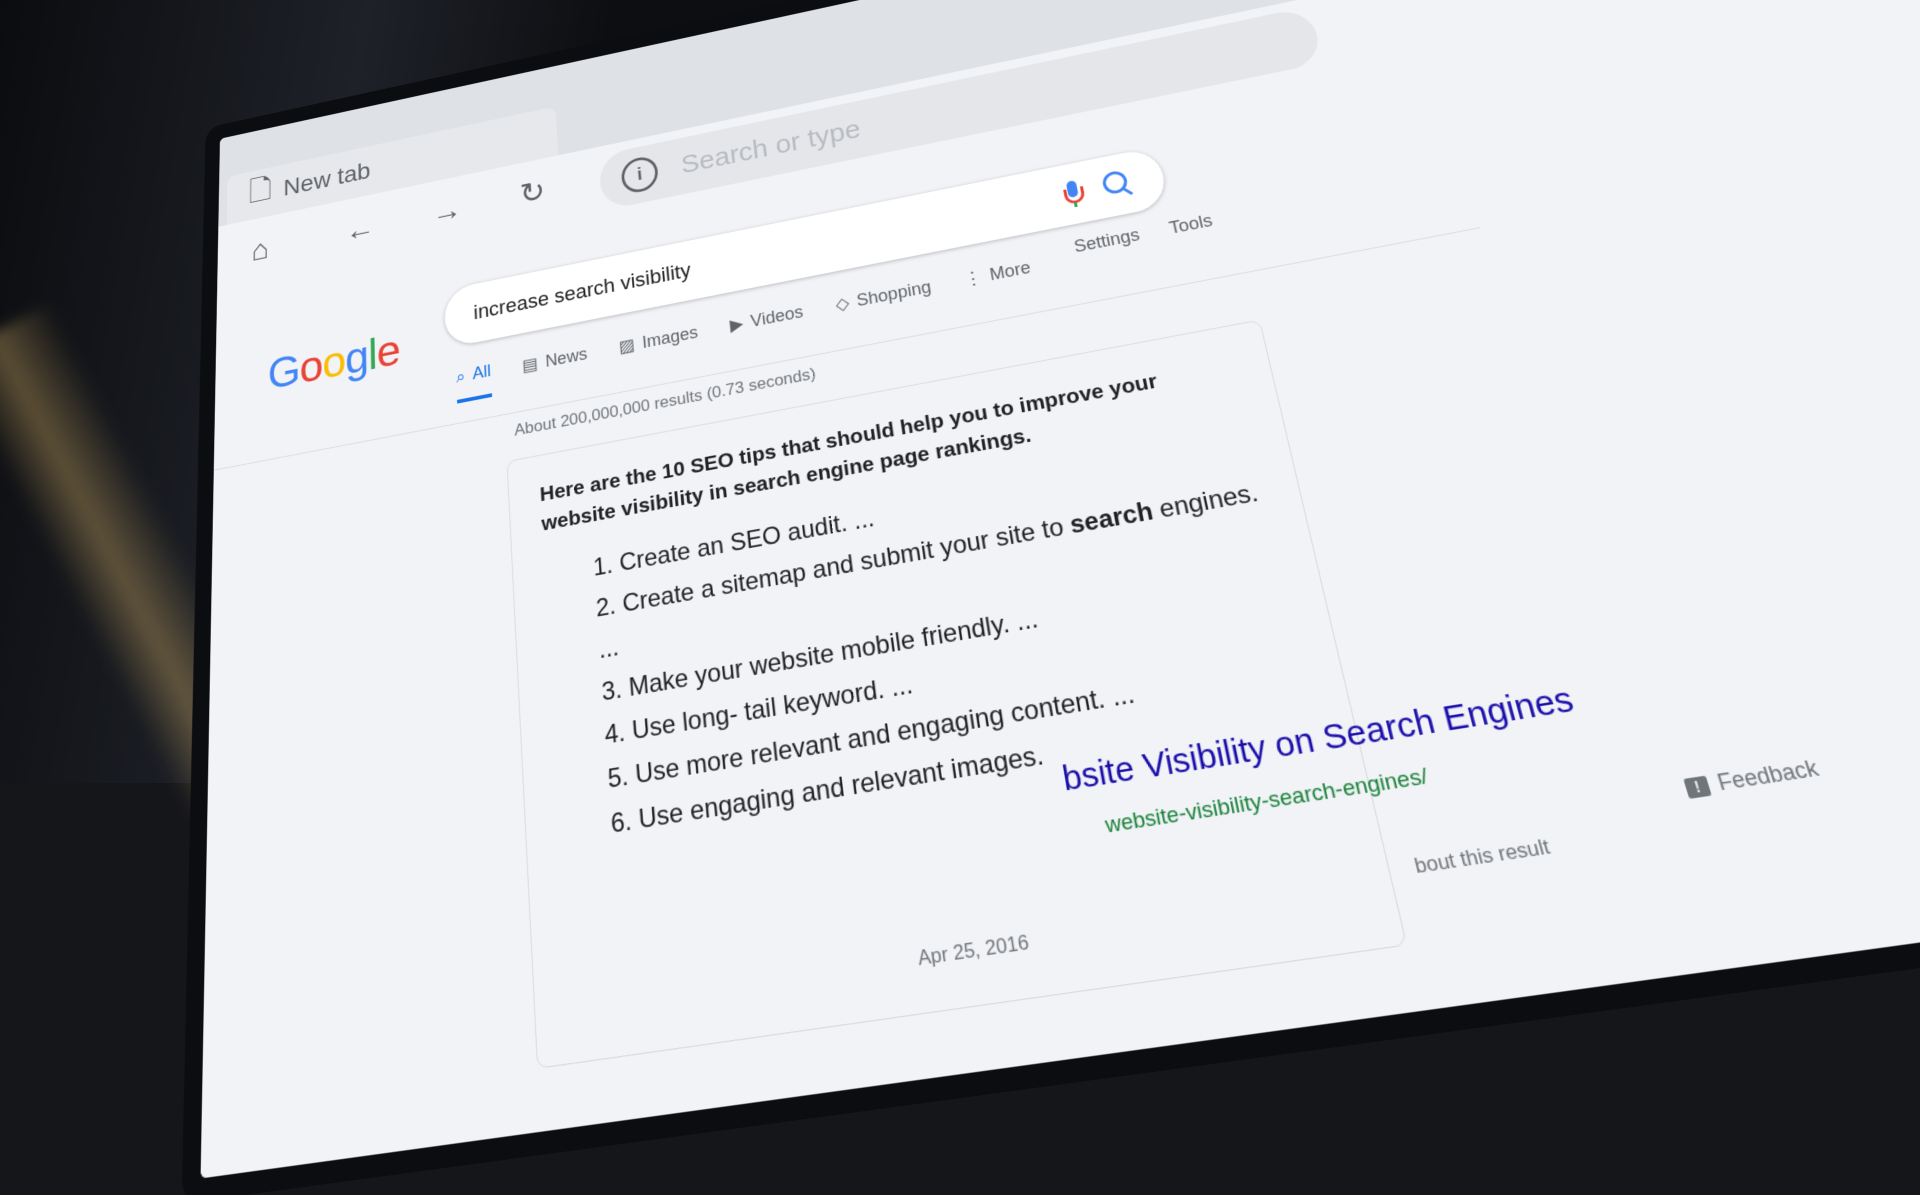 This screenshot has height=1195, width=1920. I want to click on video-icon: ▶, so click(736, 324).